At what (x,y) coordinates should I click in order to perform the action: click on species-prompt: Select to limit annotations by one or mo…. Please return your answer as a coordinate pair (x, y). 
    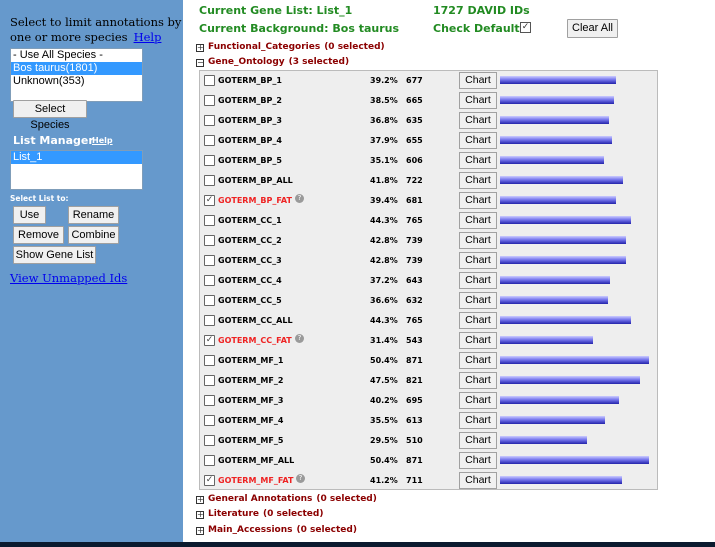
    Looking at the image, I should click on (96, 30).